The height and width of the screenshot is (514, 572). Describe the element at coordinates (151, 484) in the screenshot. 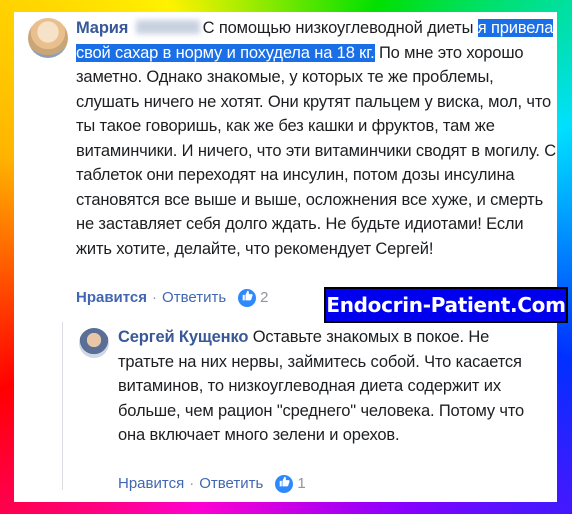

I see `reply-like-button: Нравится` at that location.